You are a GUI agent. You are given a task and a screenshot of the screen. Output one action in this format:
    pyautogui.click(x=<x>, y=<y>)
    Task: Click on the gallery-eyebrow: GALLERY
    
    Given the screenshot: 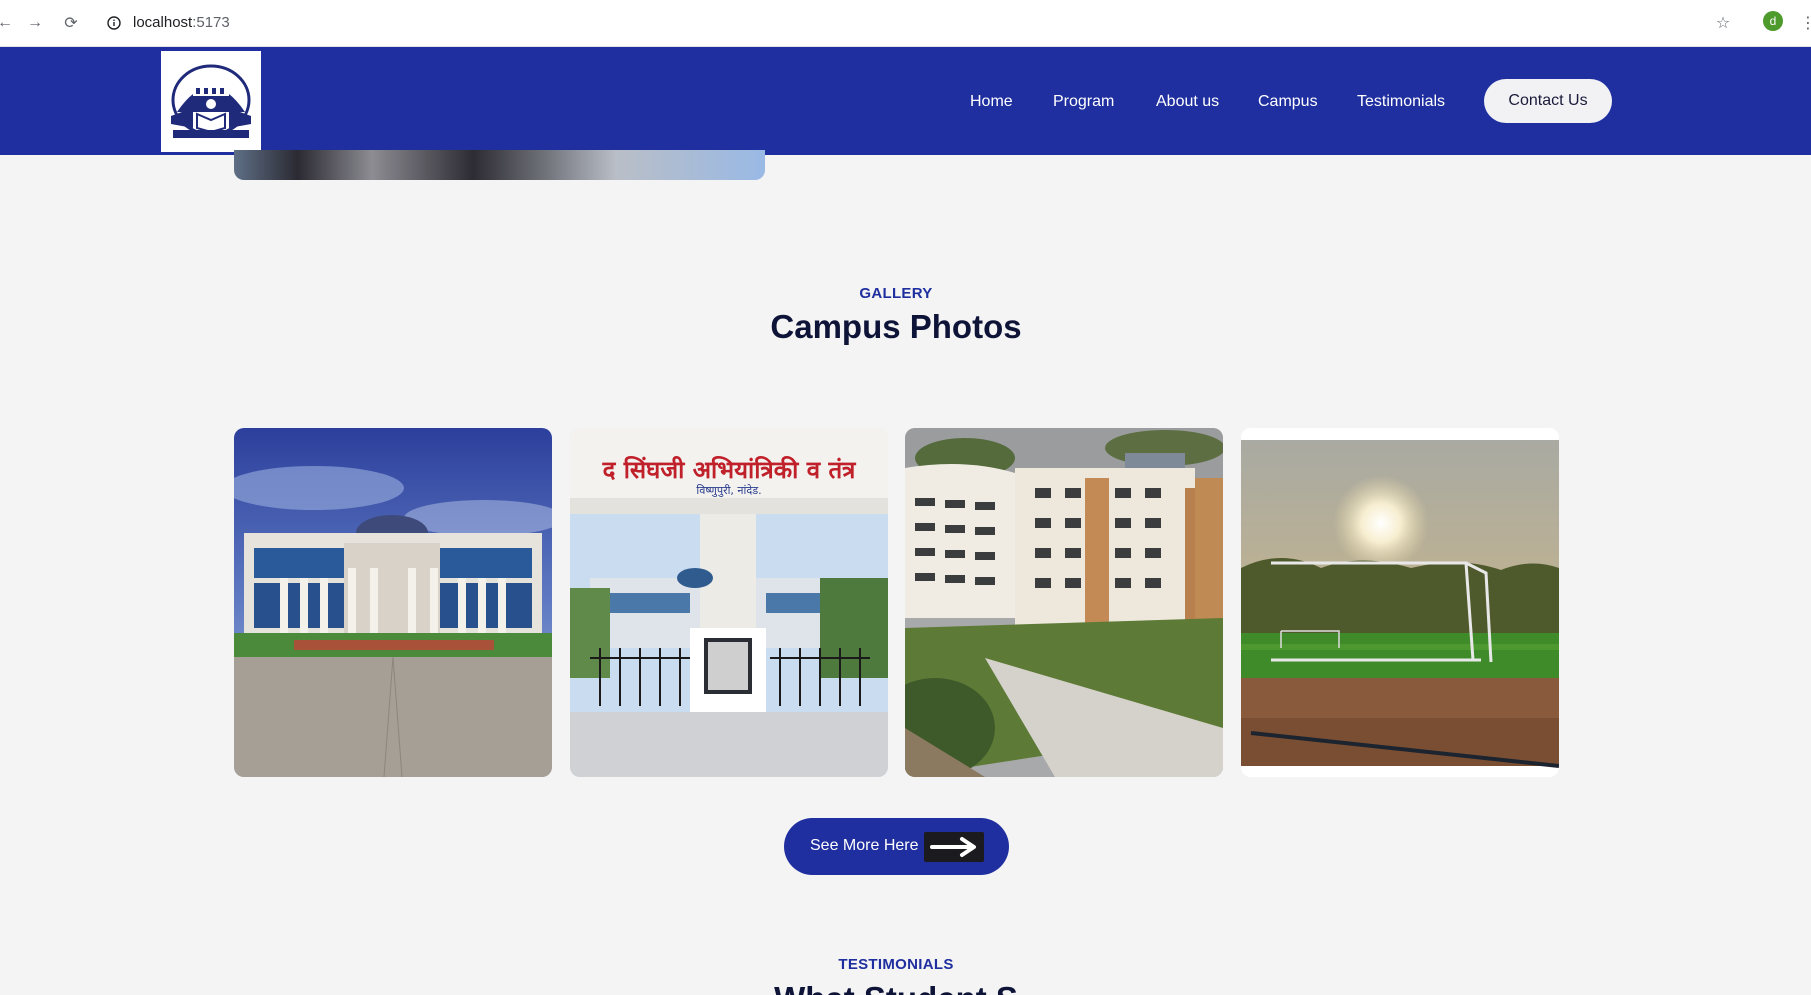 What is the action you would take?
    pyautogui.click(x=896, y=293)
    